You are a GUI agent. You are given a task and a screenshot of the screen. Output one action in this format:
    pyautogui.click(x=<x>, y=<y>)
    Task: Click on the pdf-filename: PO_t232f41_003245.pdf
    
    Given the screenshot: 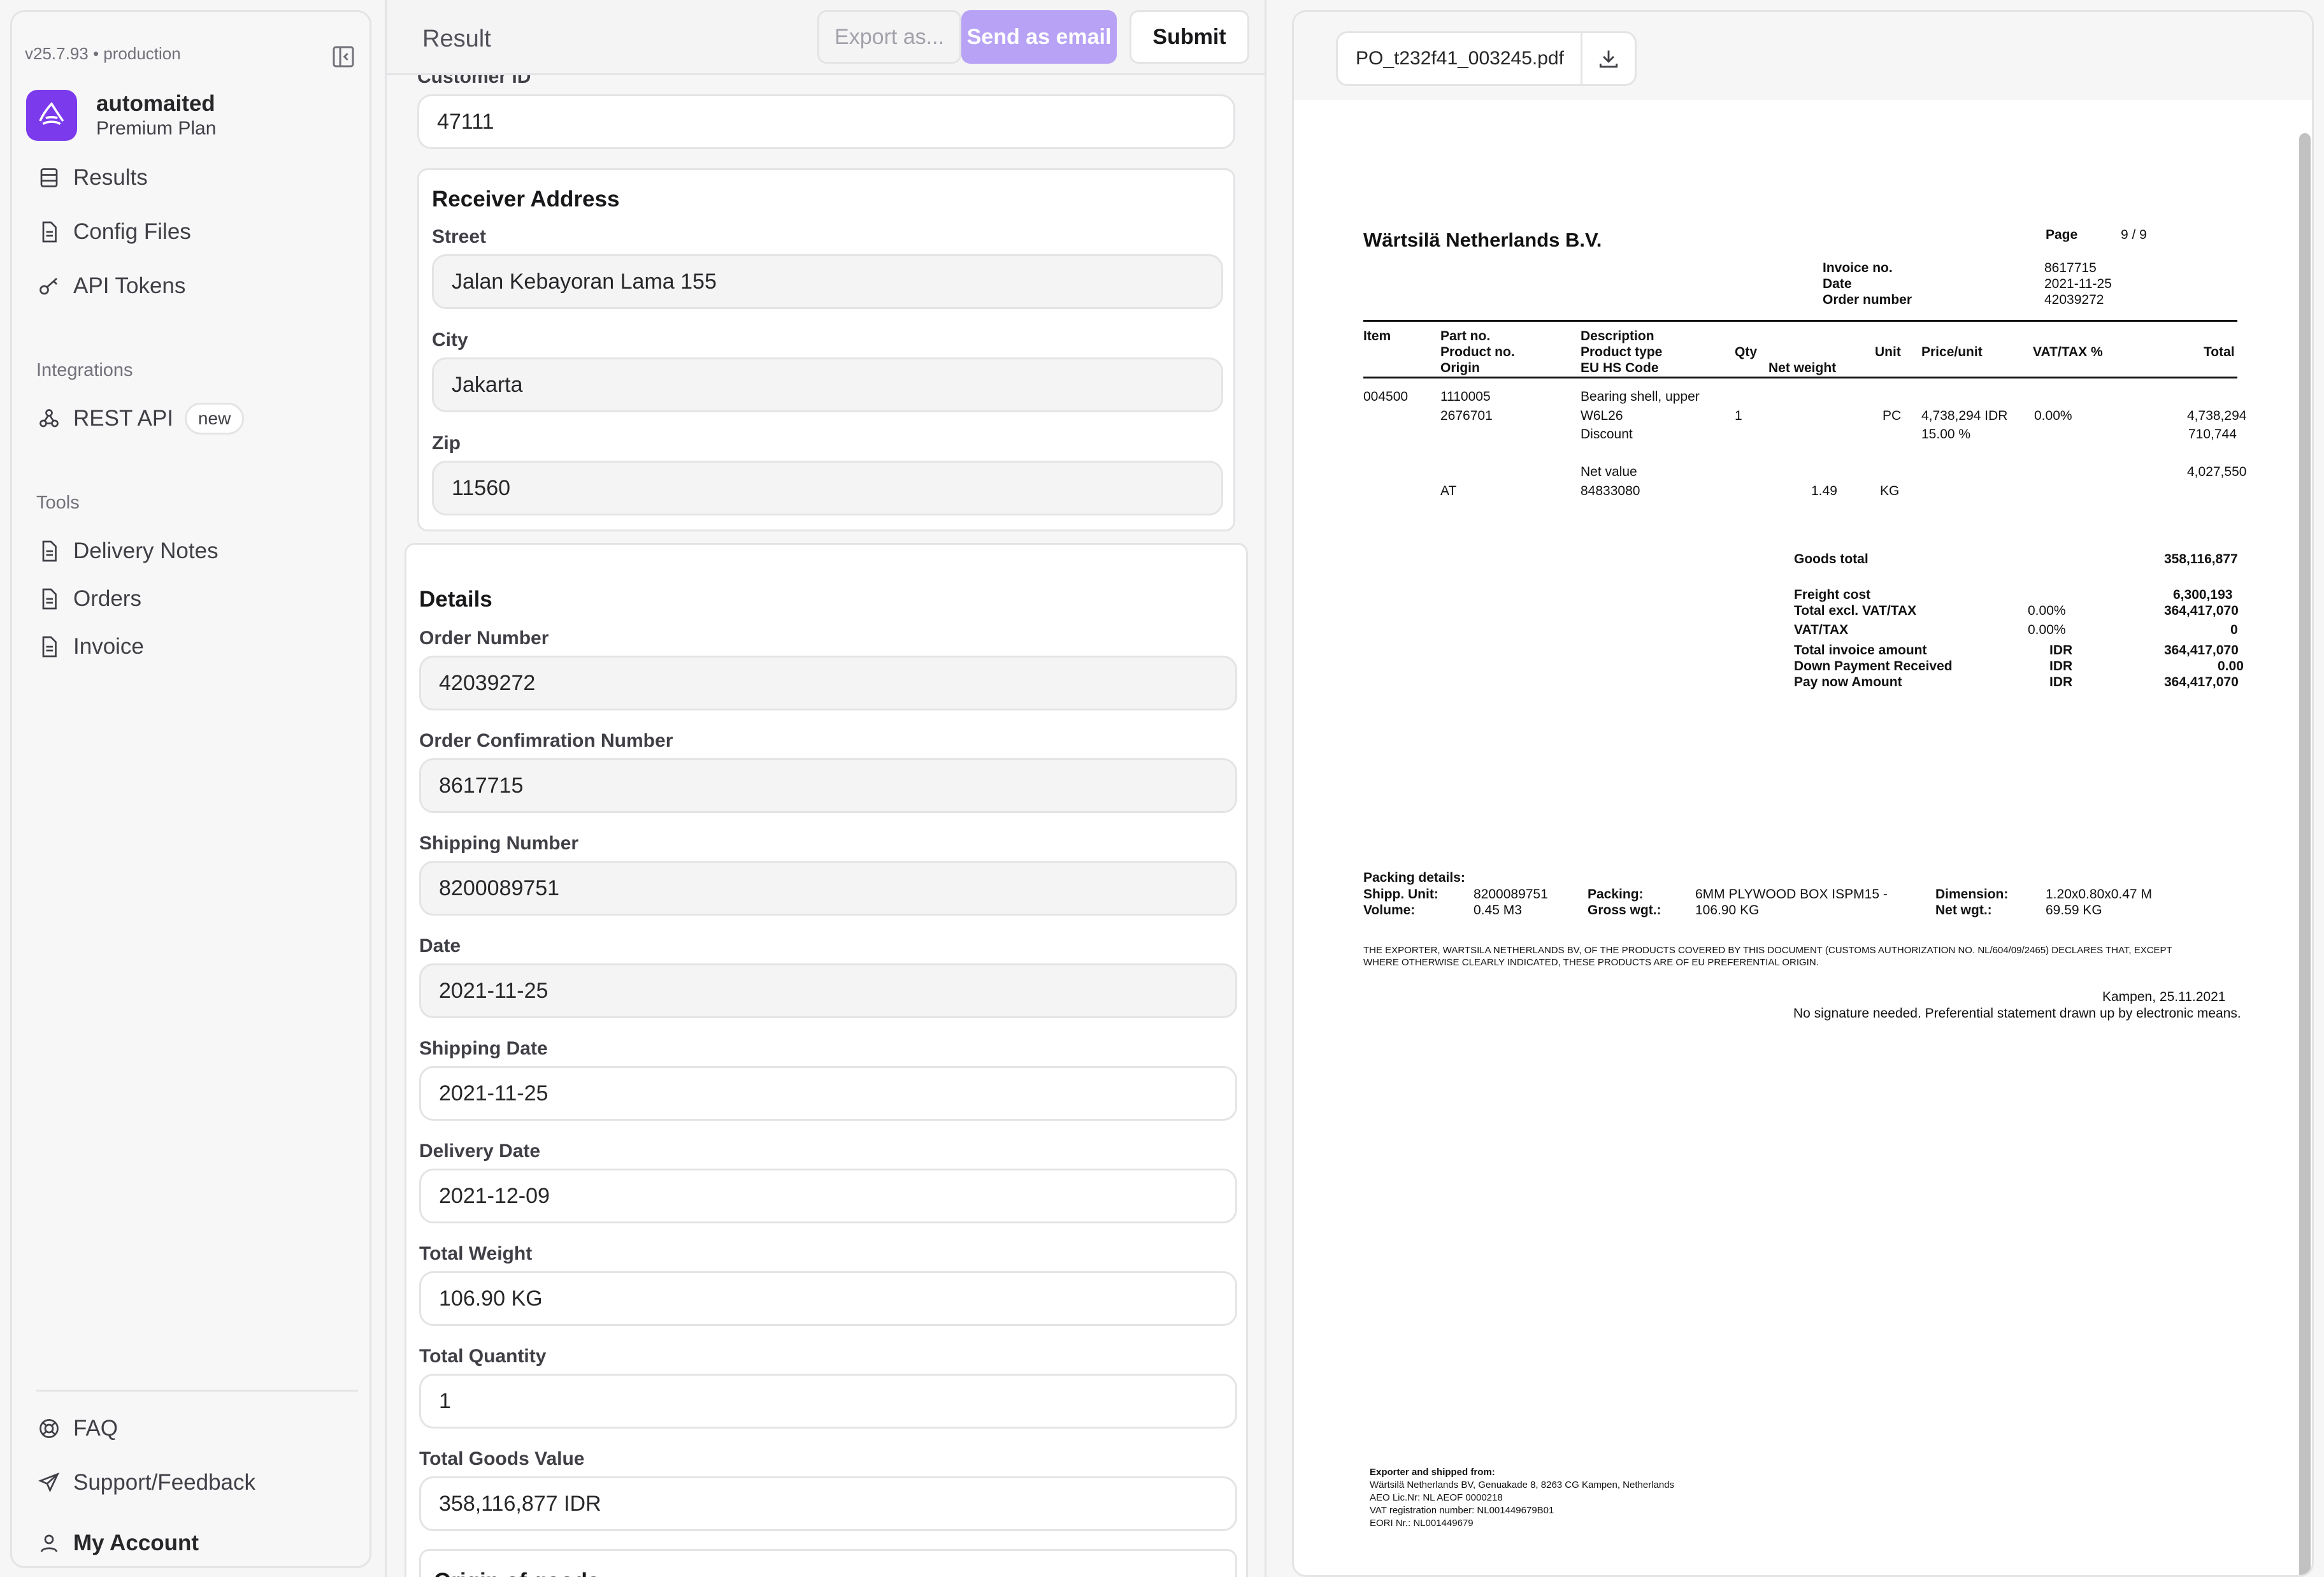 What is the action you would take?
    pyautogui.click(x=1460, y=59)
    